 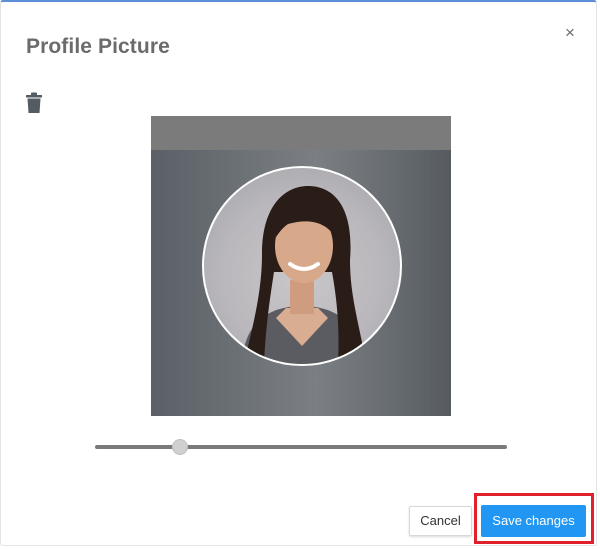 I want to click on crop-circle, so click(x=302, y=266).